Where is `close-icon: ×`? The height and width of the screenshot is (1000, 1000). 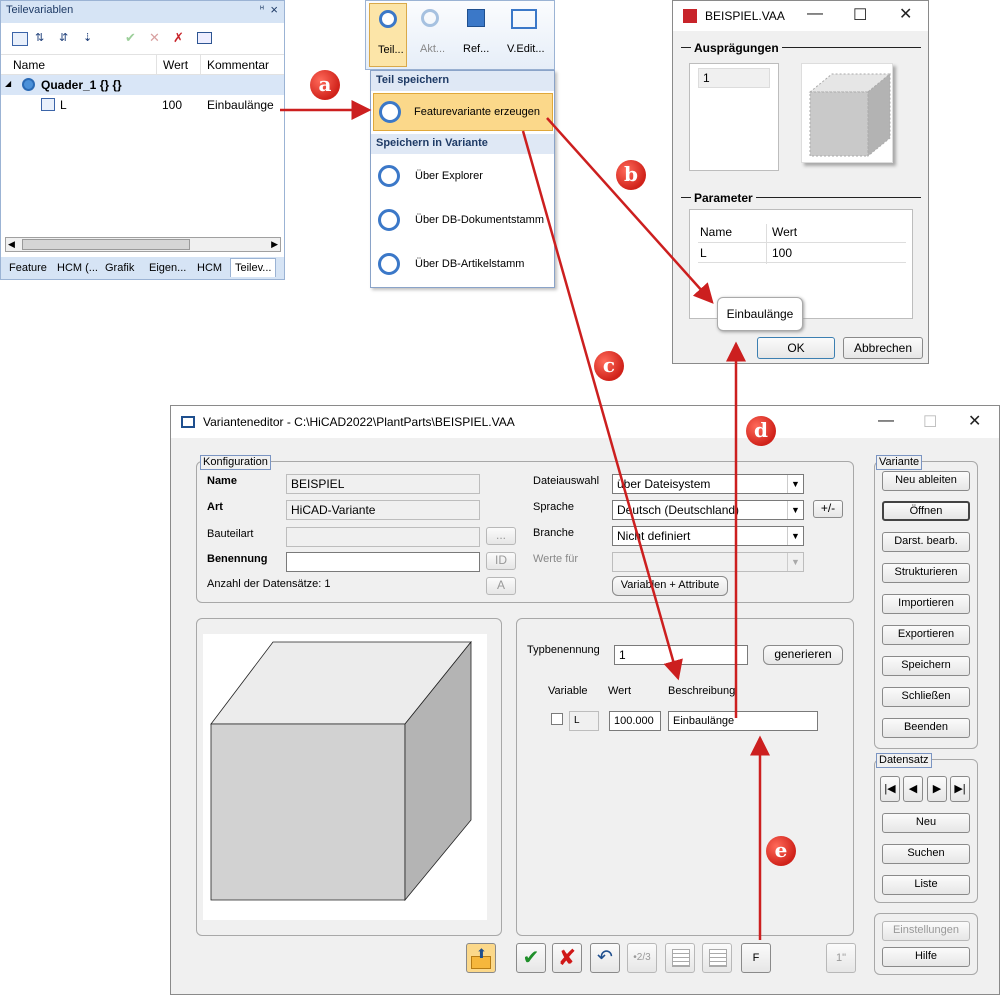 close-icon: × is located at coordinates (274, 9).